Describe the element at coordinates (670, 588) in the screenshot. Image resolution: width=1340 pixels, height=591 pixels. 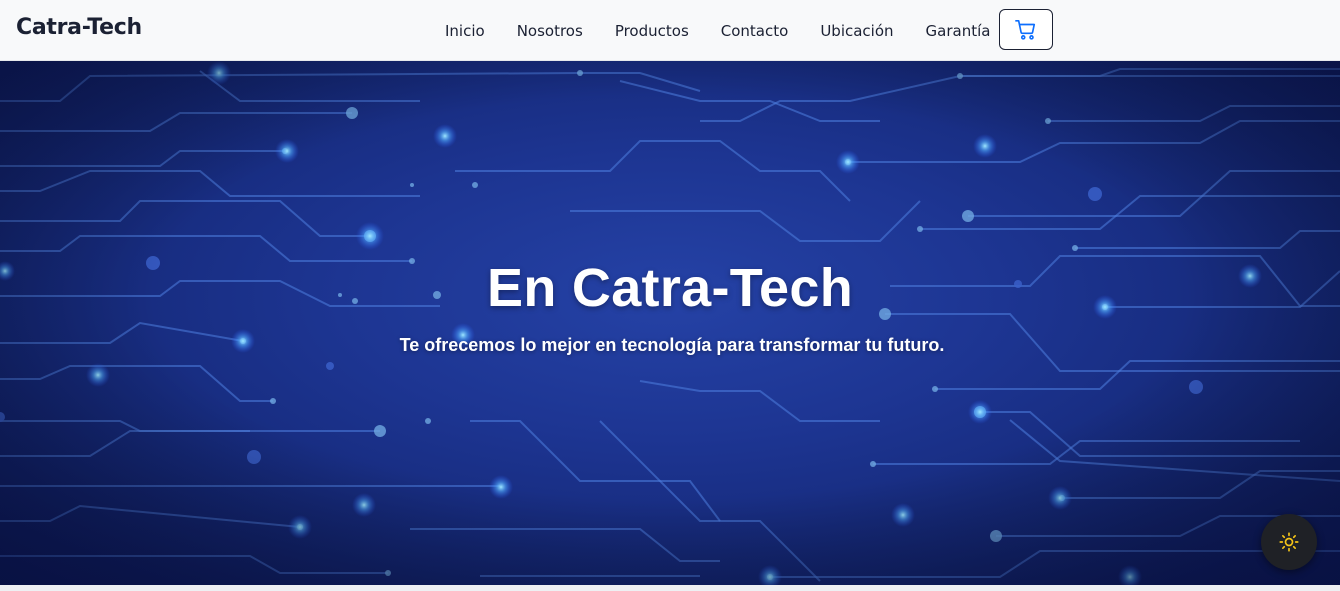
I see `bottom-edge` at that location.